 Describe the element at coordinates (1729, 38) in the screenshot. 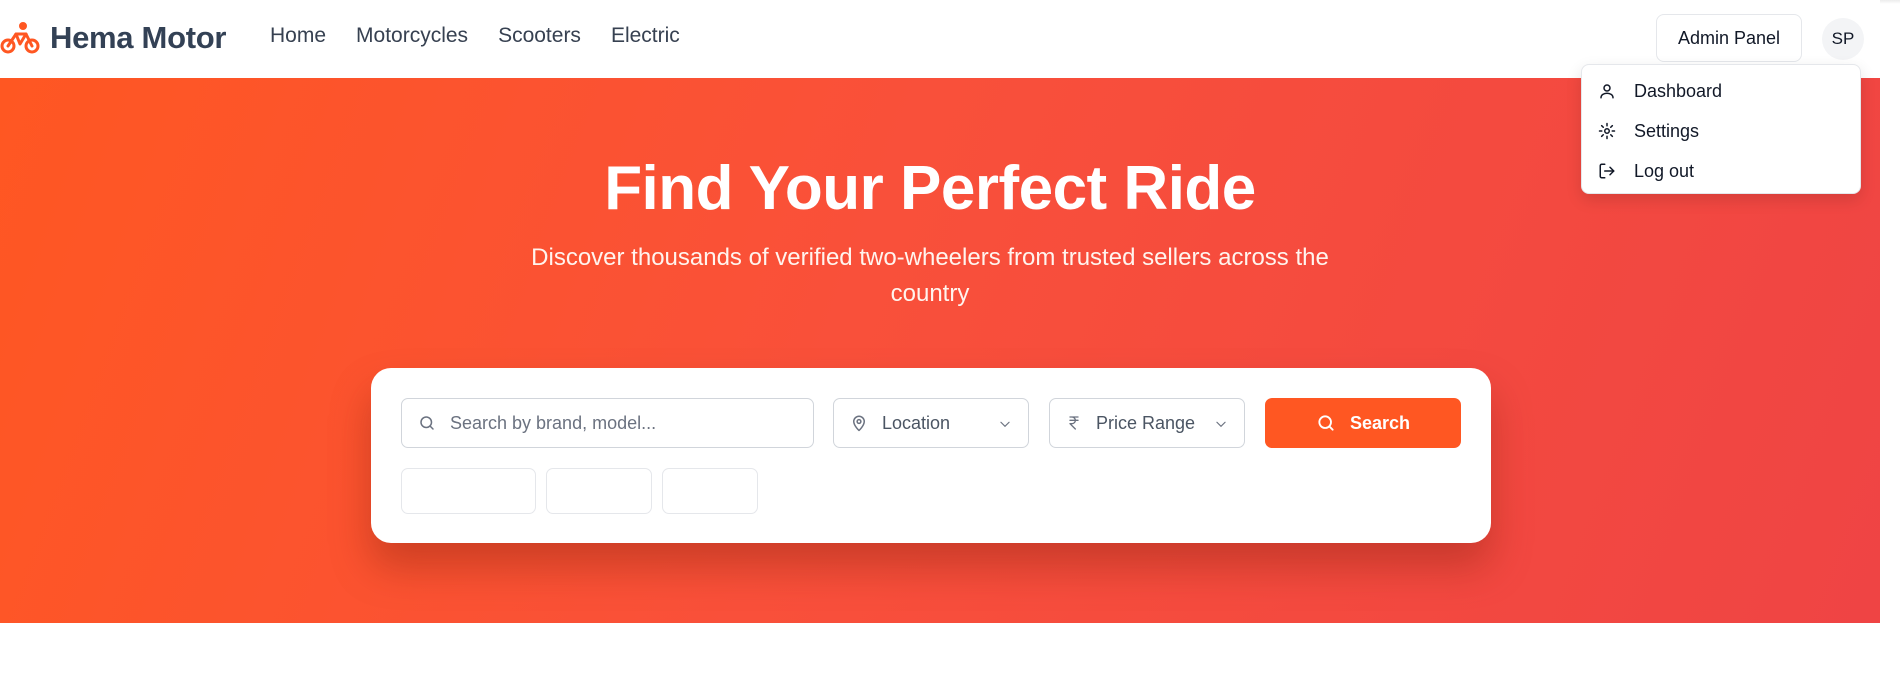

I see `admin-panel-button: Admin Panel` at that location.